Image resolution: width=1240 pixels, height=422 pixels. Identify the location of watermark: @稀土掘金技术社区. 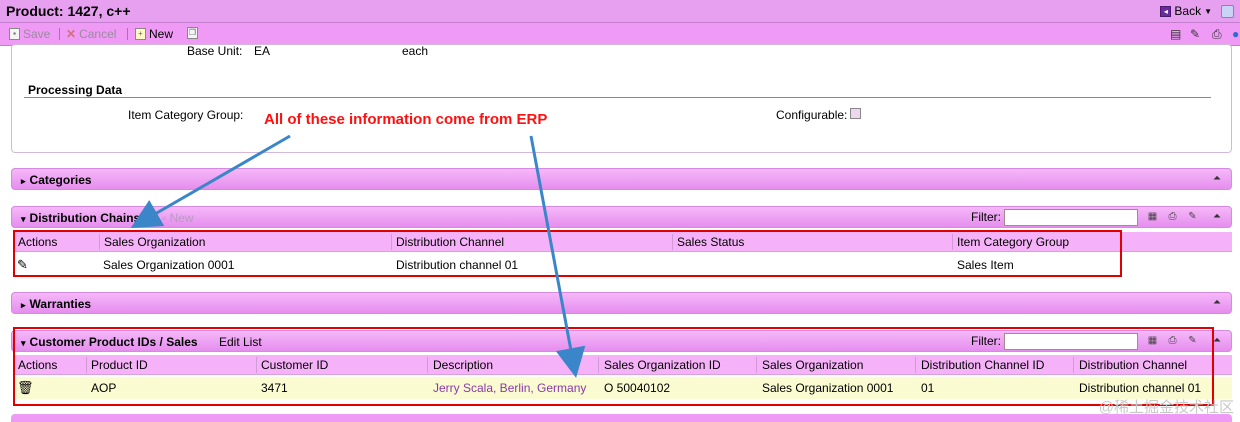
(1166, 407).